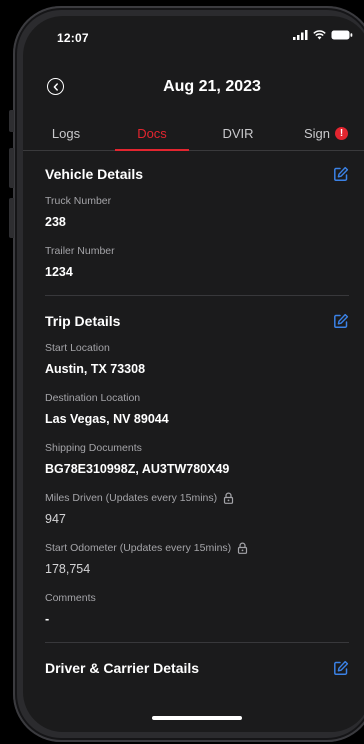  Describe the element at coordinates (94, 174) in the screenshot. I see `section-title: Vehicle Details` at that location.